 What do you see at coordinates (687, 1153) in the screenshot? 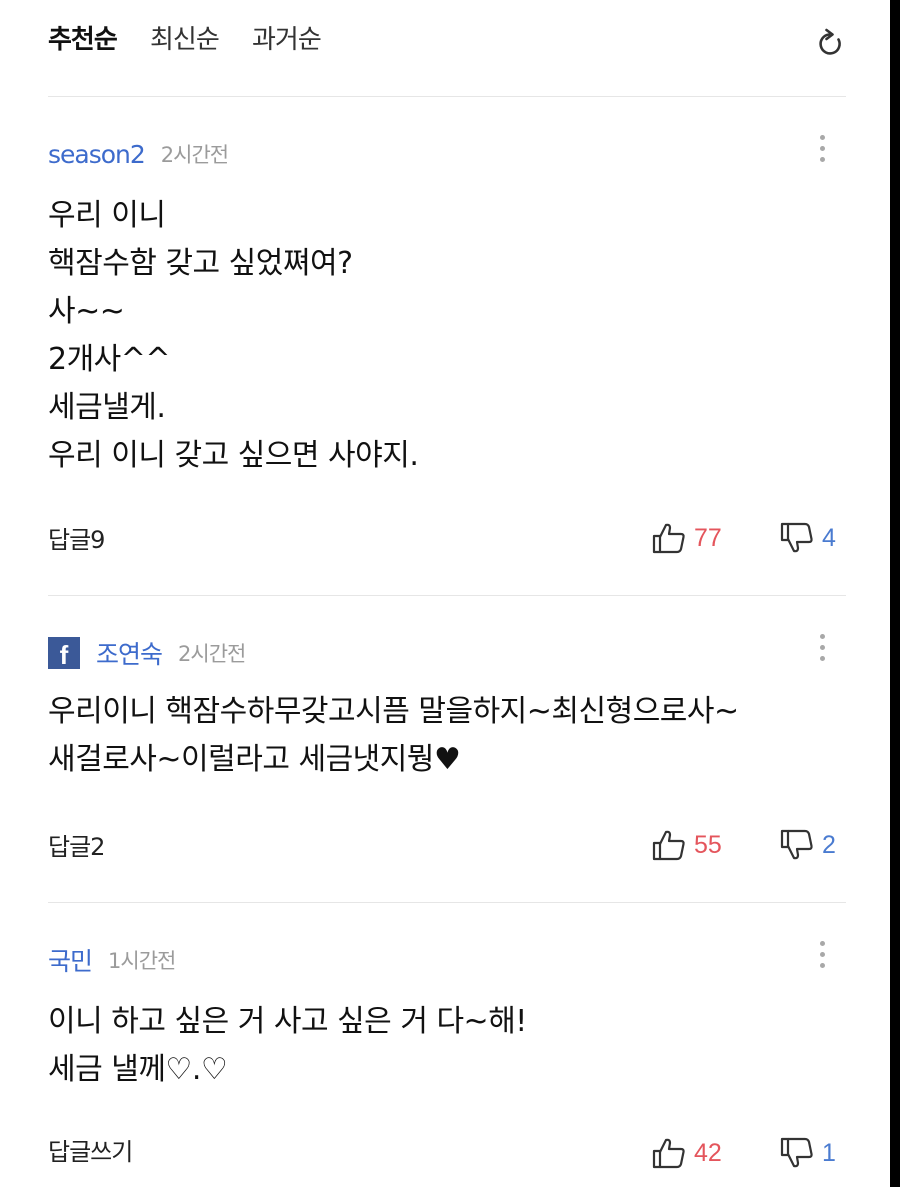
I see `like-button: 42` at bounding box center [687, 1153].